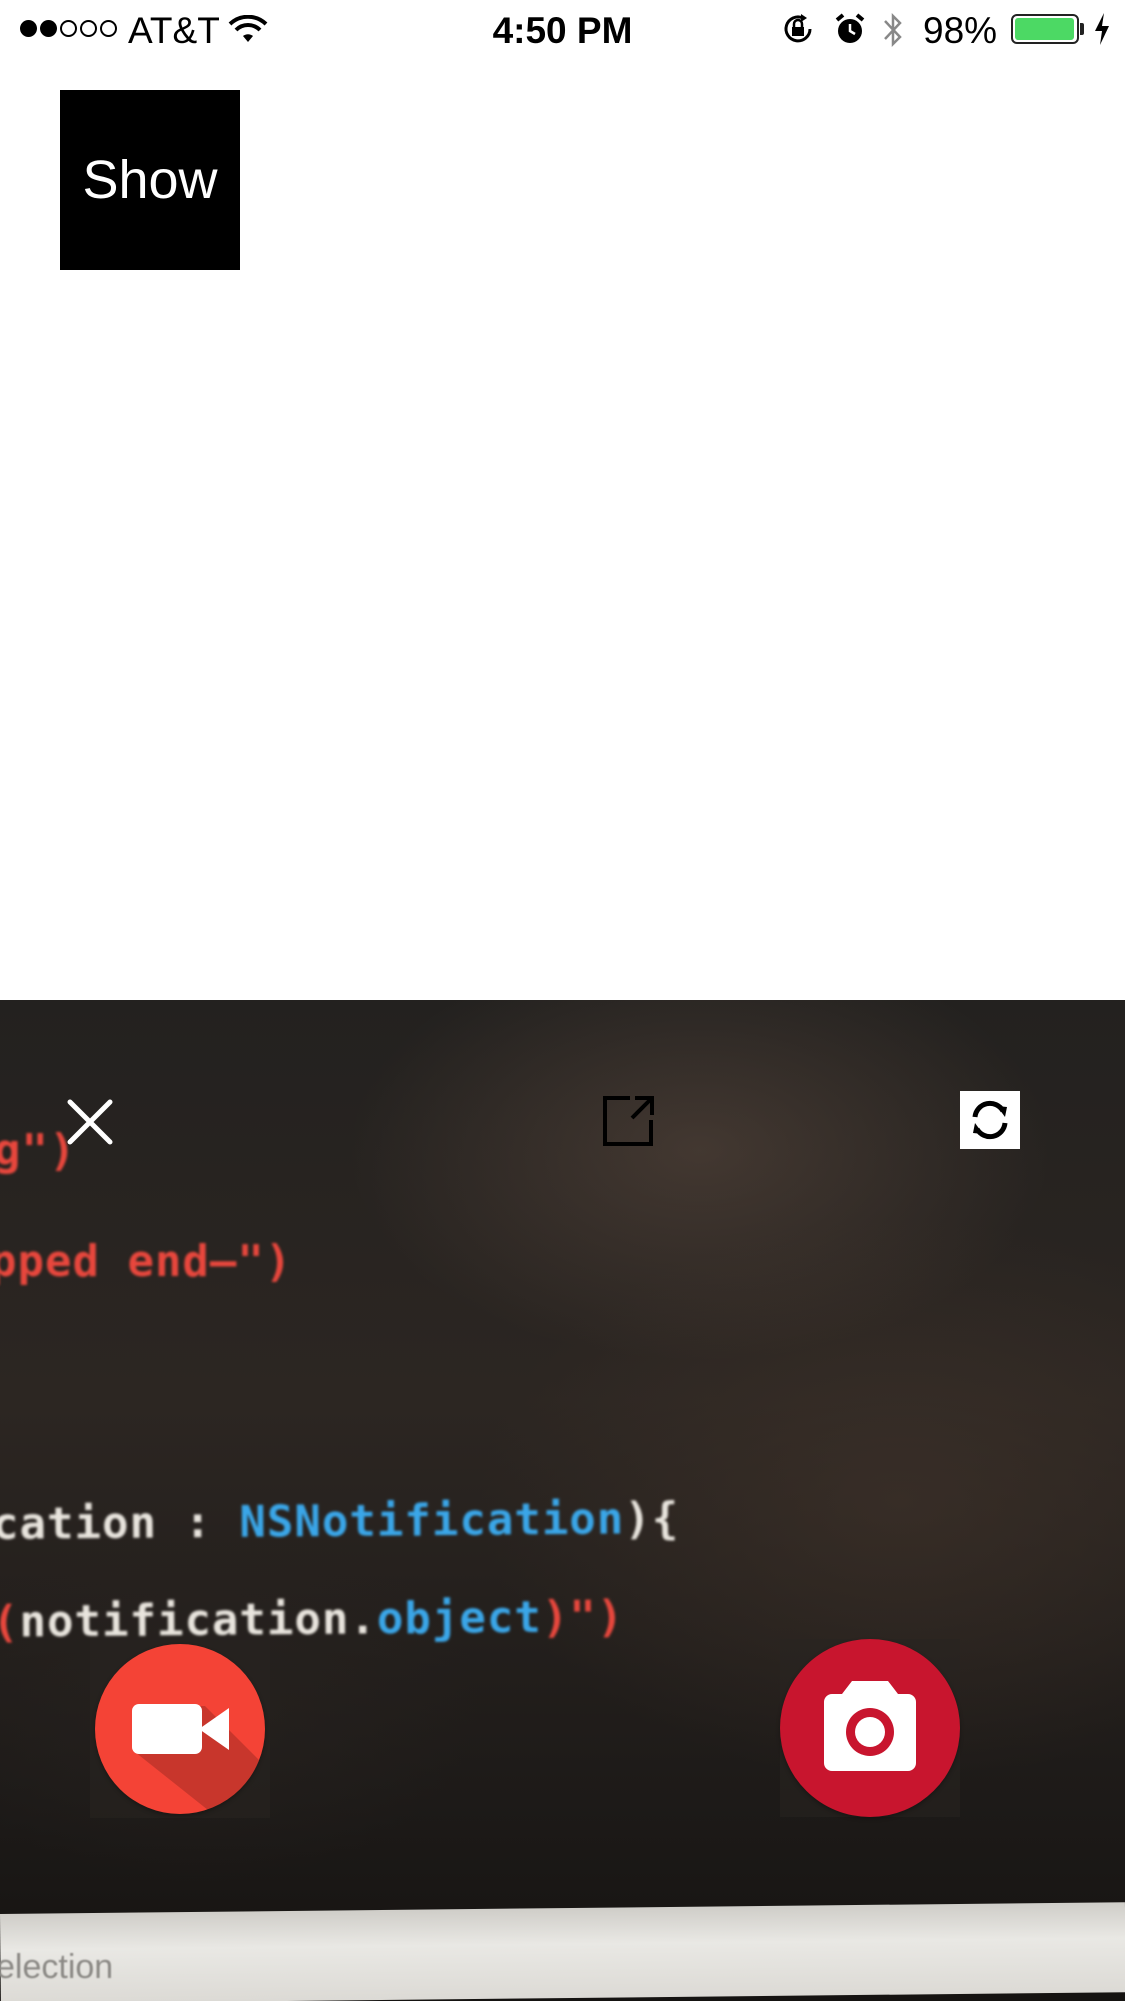 This screenshot has width=1125, height=2001. I want to click on photo-camera-icon, so click(870, 1726).